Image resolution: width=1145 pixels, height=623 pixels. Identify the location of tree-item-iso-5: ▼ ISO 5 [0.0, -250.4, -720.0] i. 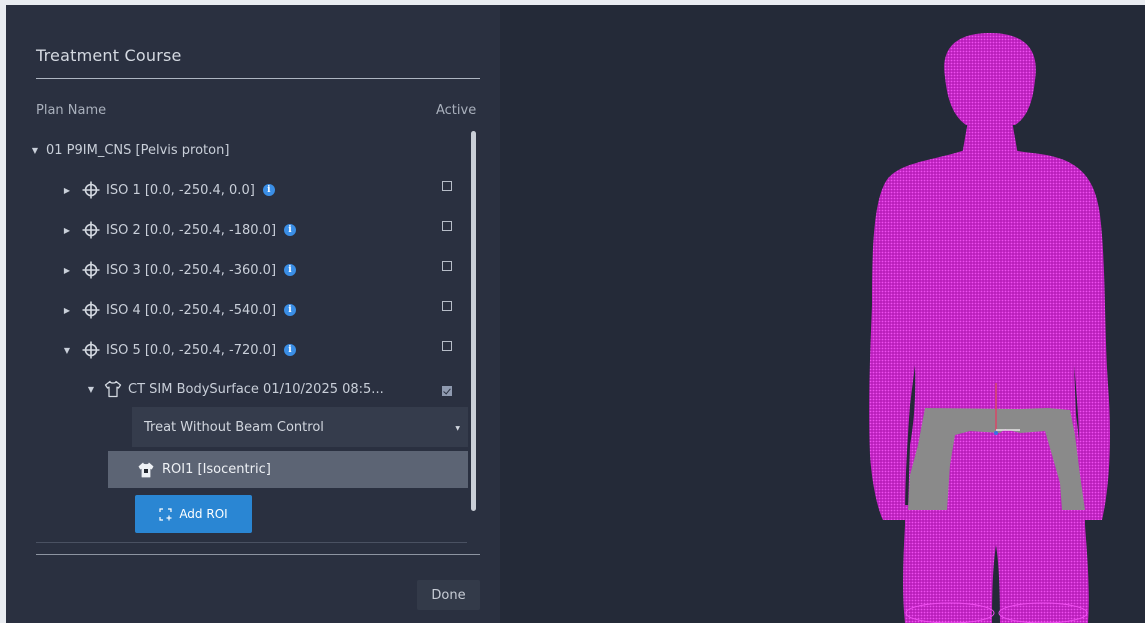
(179, 350).